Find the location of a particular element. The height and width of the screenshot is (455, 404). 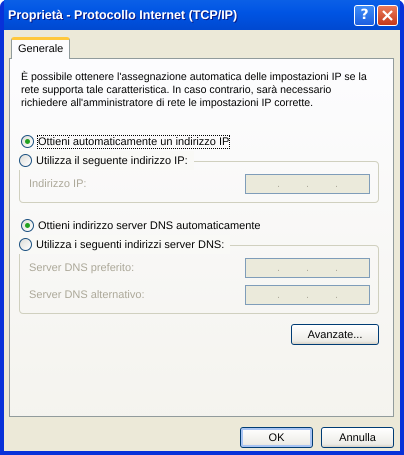

radio-label: Ottieni indirizzo server DNS automaticamente is located at coordinates (149, 226).